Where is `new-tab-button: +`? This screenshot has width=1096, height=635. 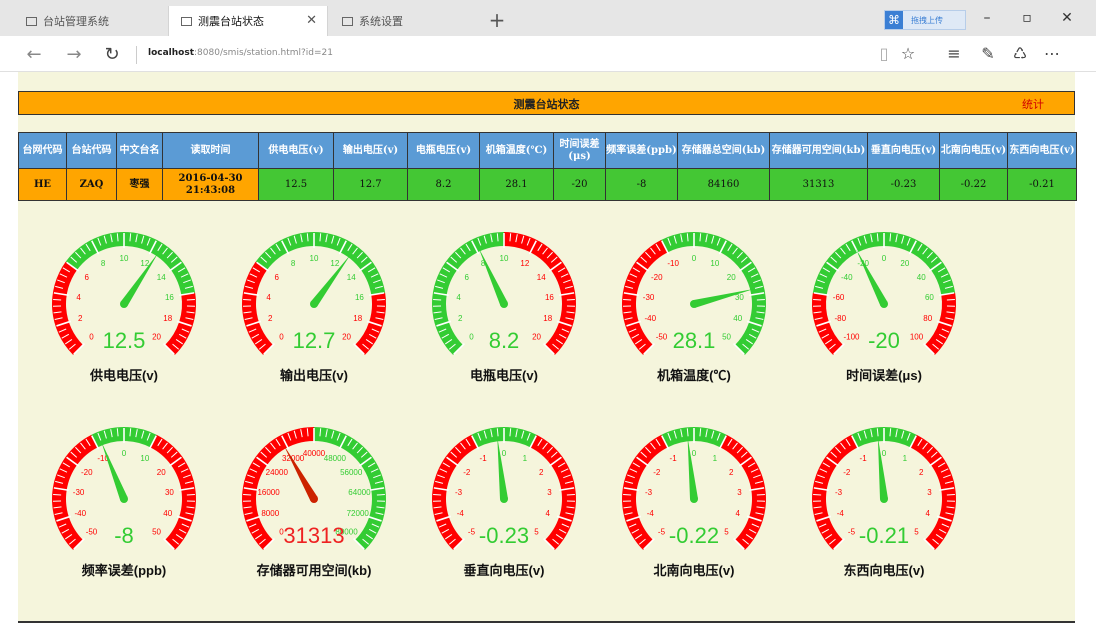
new-tab-button: + is located at coordinates (497, 20).